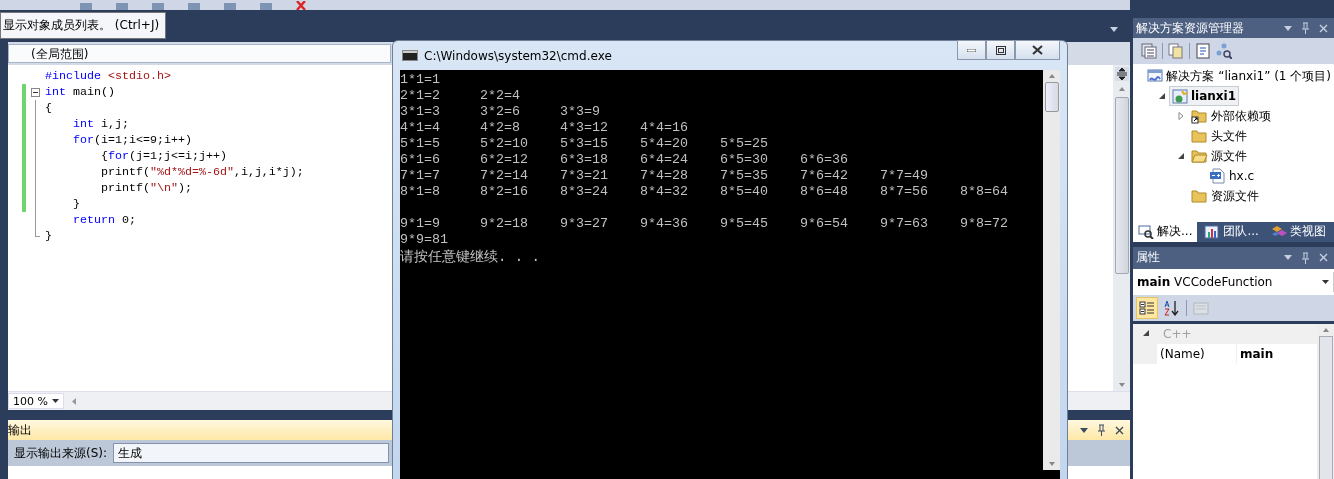  What do you see at coordinates (424, 240) in the screenshot?
I see `console-output: 9*9=81` at bounding box center [424, 240].